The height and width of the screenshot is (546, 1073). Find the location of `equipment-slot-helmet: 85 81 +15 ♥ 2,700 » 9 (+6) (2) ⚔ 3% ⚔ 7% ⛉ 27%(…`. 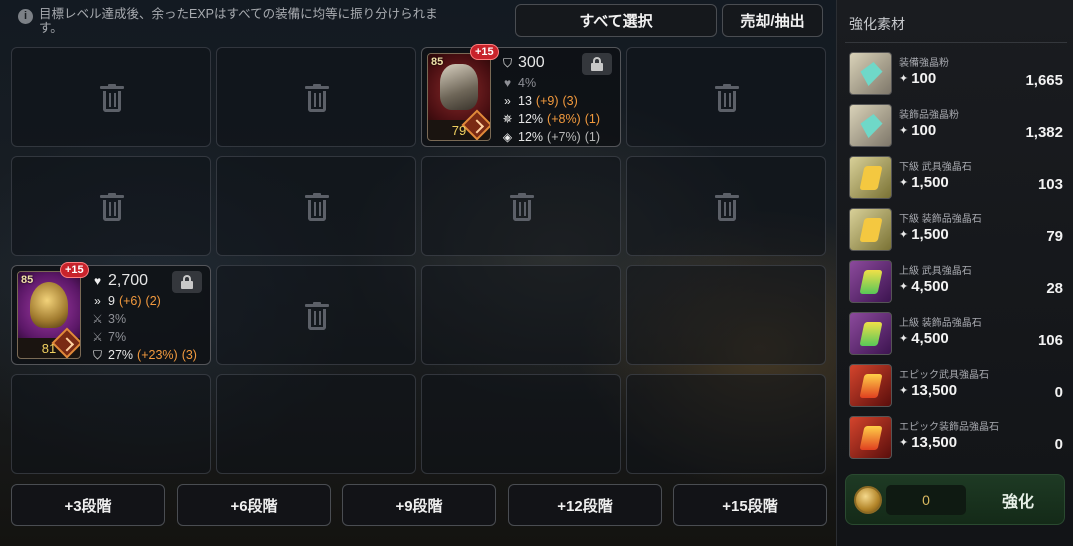

equipment-slot-helmet: 85 81 +15 ♥ 2,700 » 9 (+6) (2) ⚔ 3% ⚔ 7% ⛉ 27%(… is located at coordinates (111, 313).